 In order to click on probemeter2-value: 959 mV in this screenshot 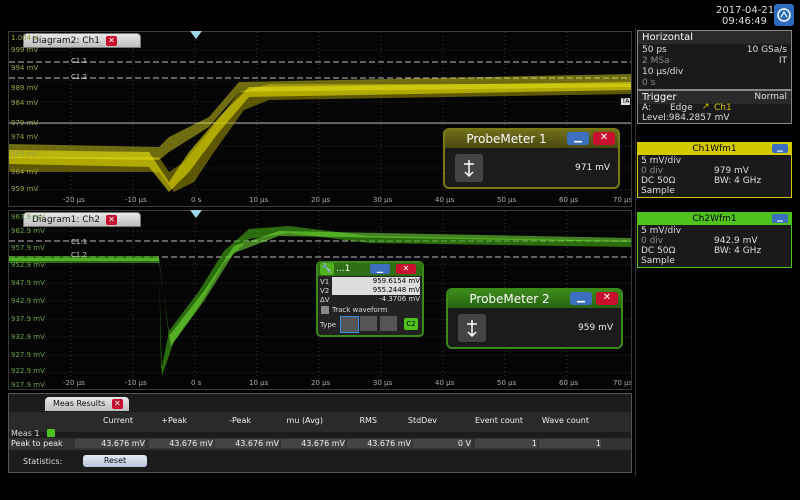, I will do `click(595, 328)`.